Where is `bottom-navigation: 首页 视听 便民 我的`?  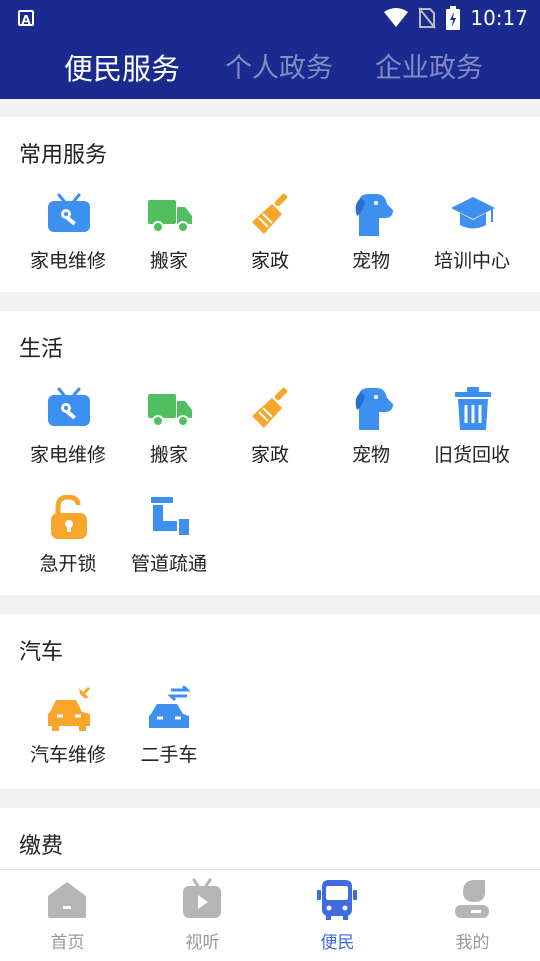 bottom-navigation: 首页 视听 便民 我的 is located at coordinates (270, 915).